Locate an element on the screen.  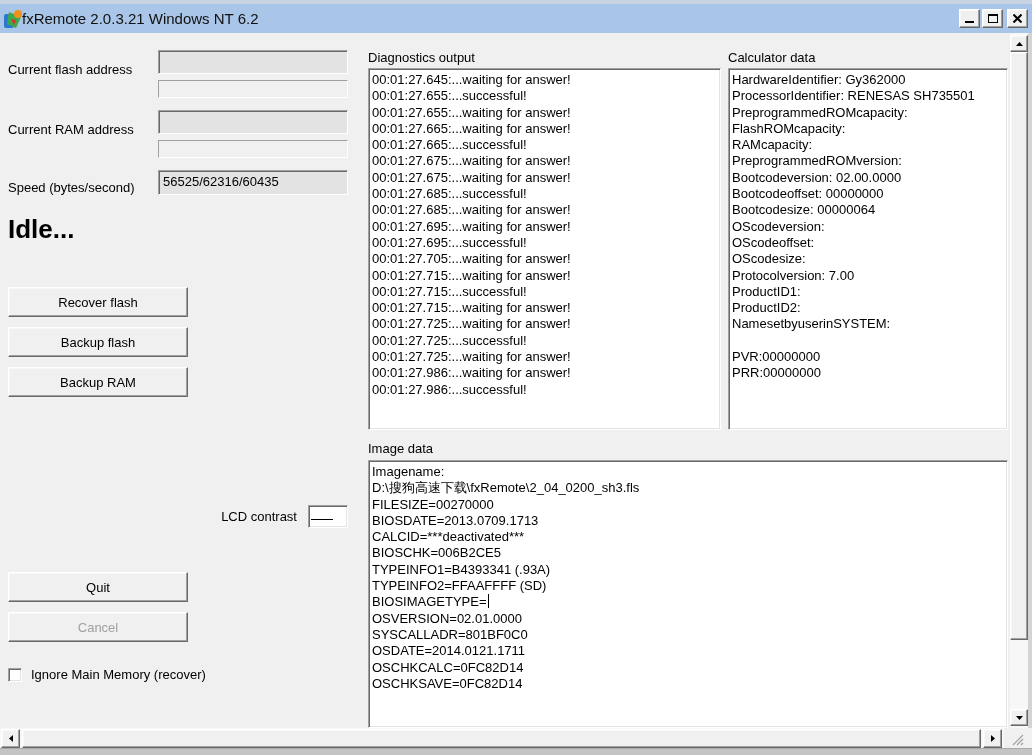
minimize-icon is located at coordinates (969, 22).